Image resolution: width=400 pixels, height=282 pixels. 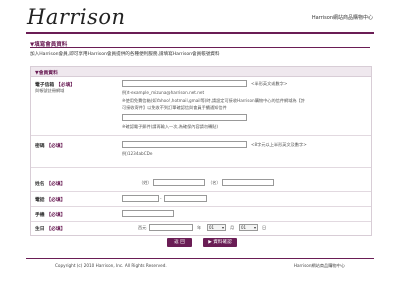 What do you see at coordinates (140, 198) in the screenshot?
I see `phone-area-field` at bounding box center [140, 198].